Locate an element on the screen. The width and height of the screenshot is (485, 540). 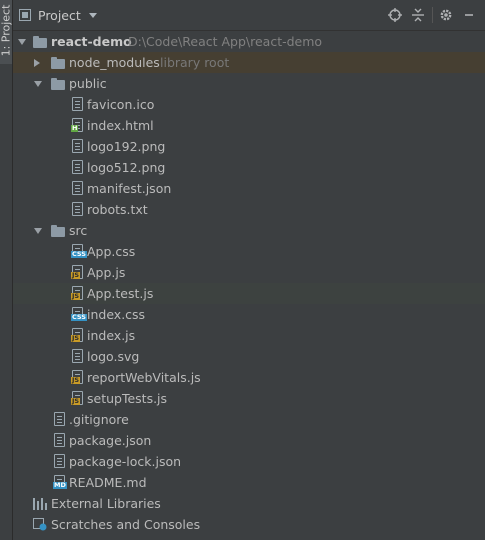
file-name: favicon.ico is located at coordinates (121, 104).